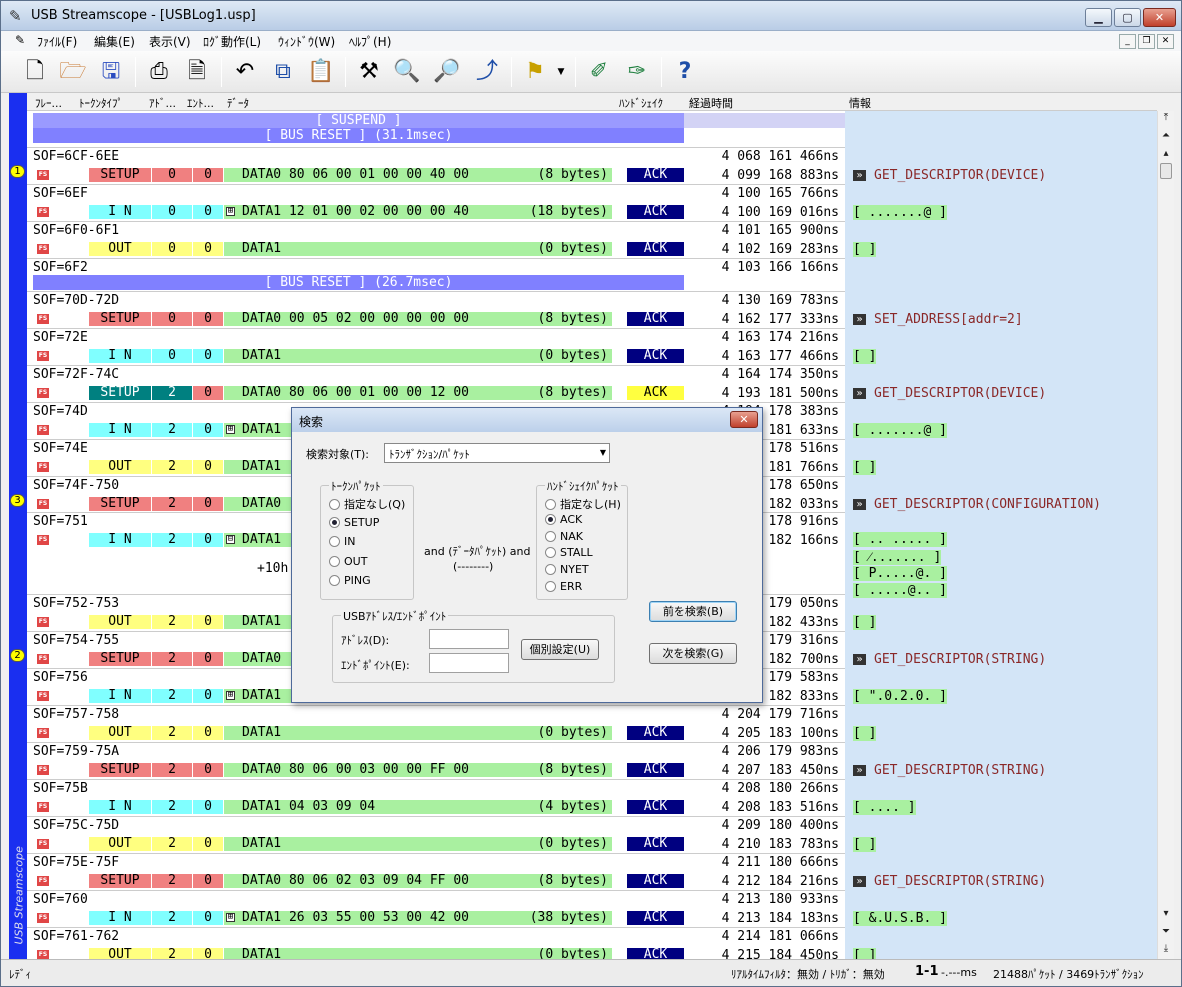 The image size is (1182, 987). Describe the element at coordinates (1098, 17) in the screenshot. I see `minimize-button: ▁` at that location.